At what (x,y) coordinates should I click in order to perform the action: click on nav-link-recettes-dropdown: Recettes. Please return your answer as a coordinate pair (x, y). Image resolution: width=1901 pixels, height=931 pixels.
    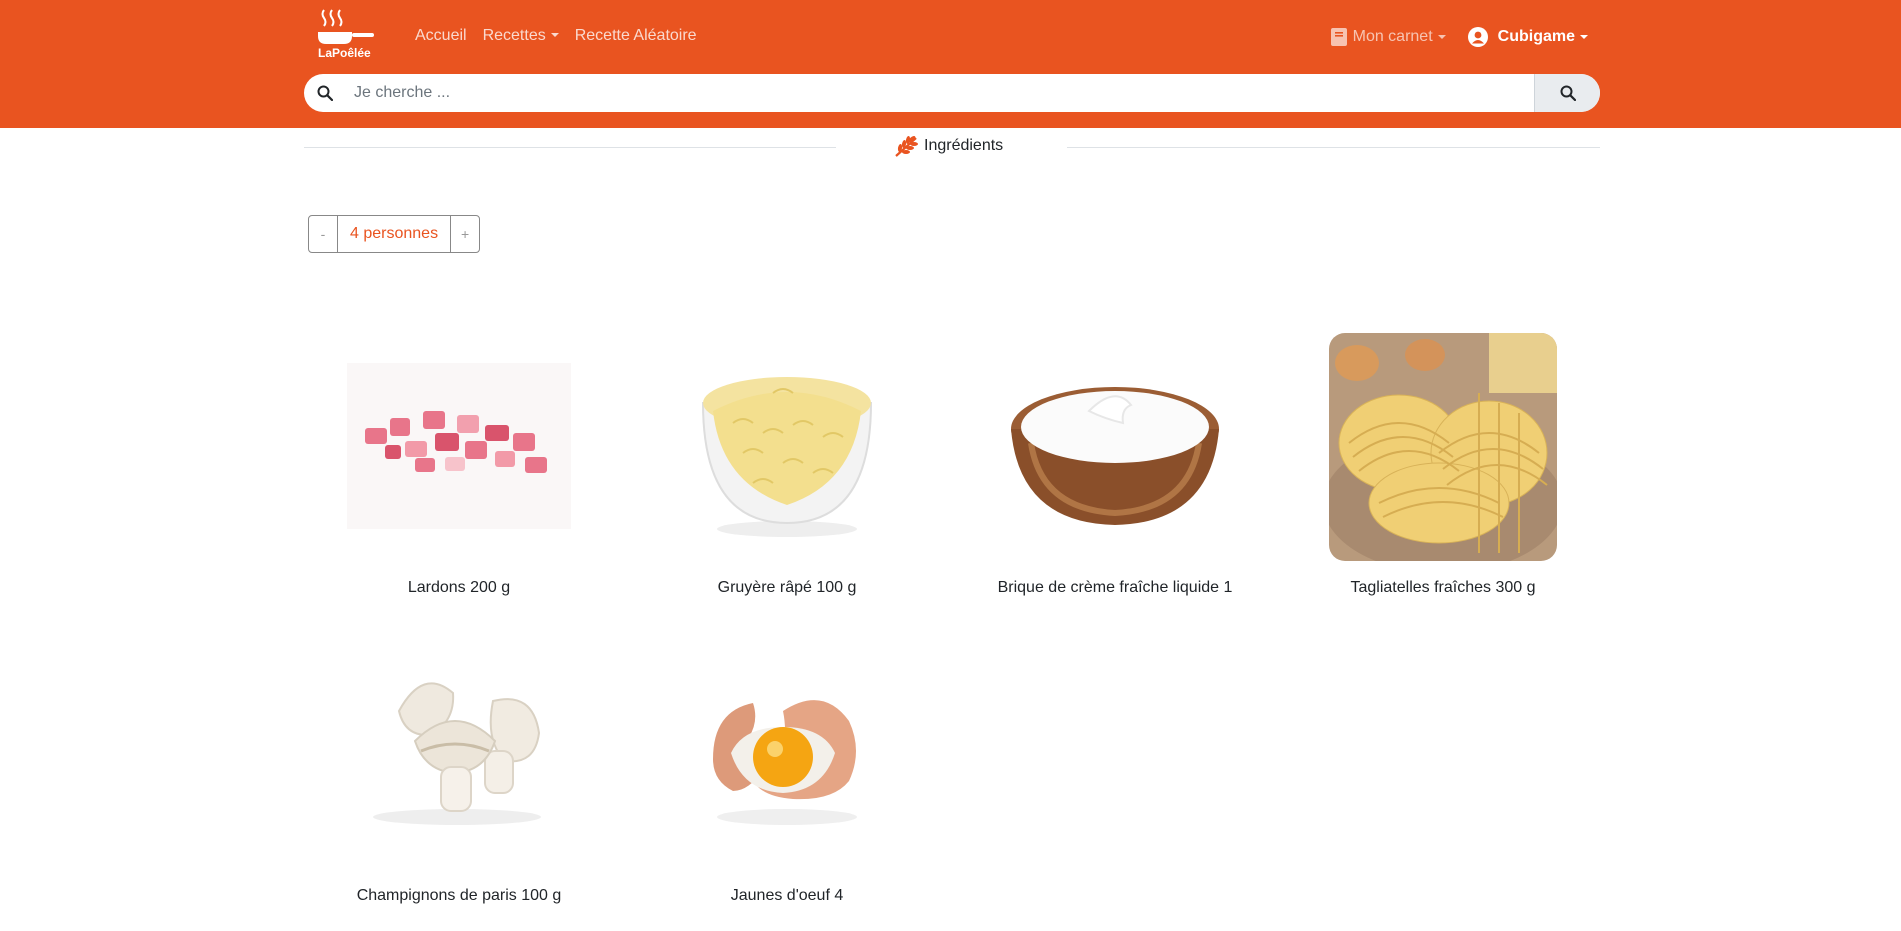
    Looking at the image, I should click on (521, 36).